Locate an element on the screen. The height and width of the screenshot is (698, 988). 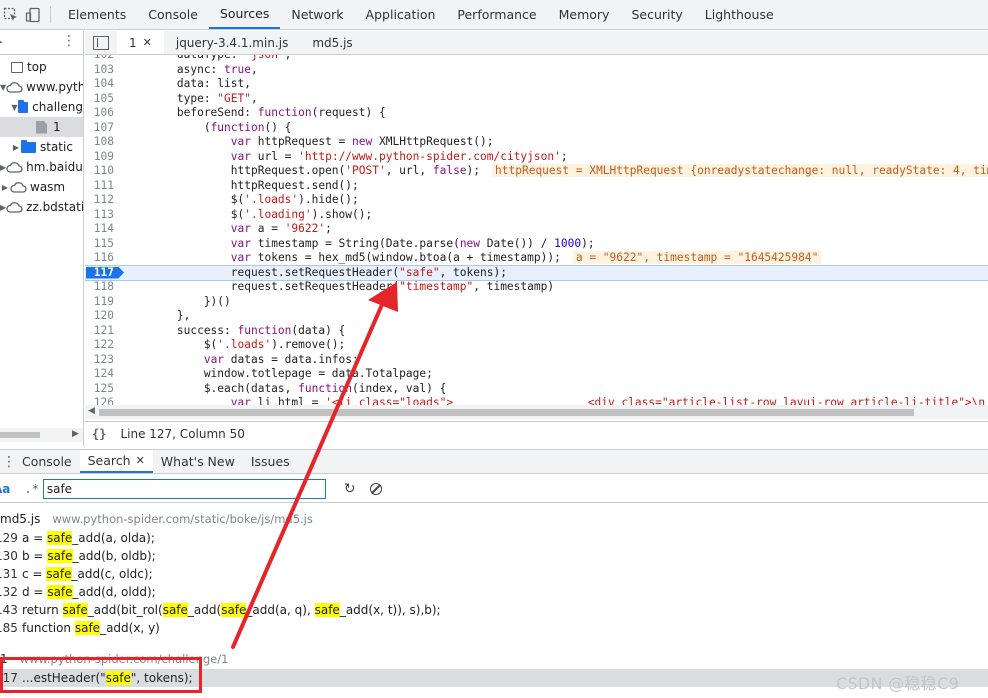
code-line: 103 async: true, is located at coordinates (536, 70).